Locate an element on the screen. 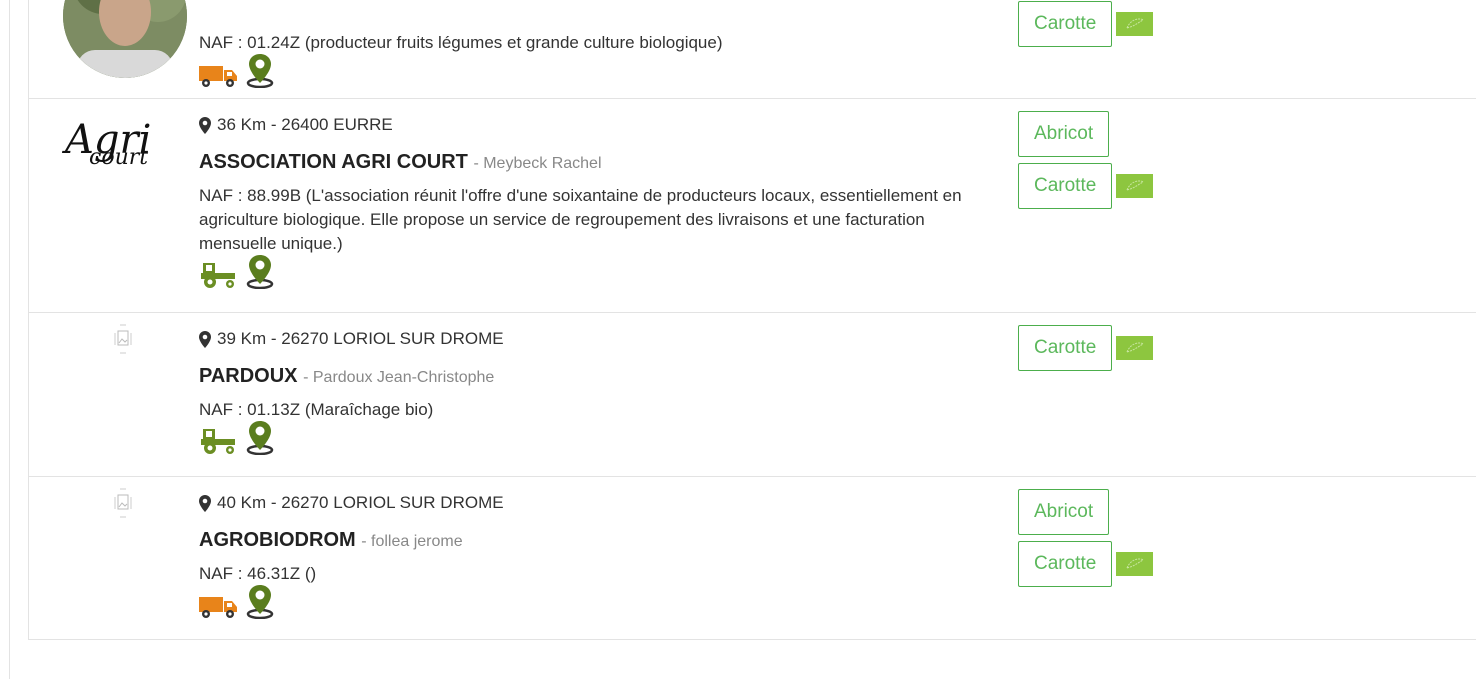  producer-owner: - follea jerome is located at coordinates (412, 541).